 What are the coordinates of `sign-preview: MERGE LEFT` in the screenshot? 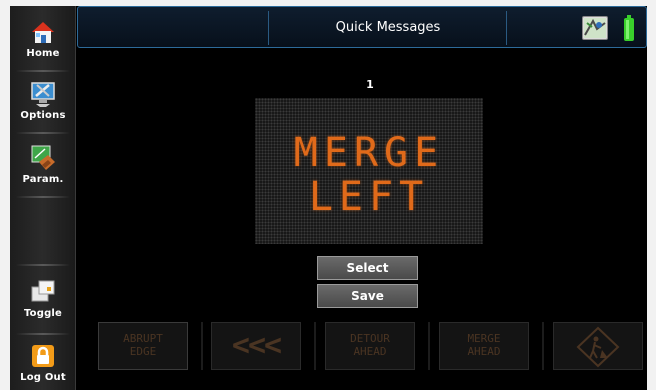 It's located at (369, 171).